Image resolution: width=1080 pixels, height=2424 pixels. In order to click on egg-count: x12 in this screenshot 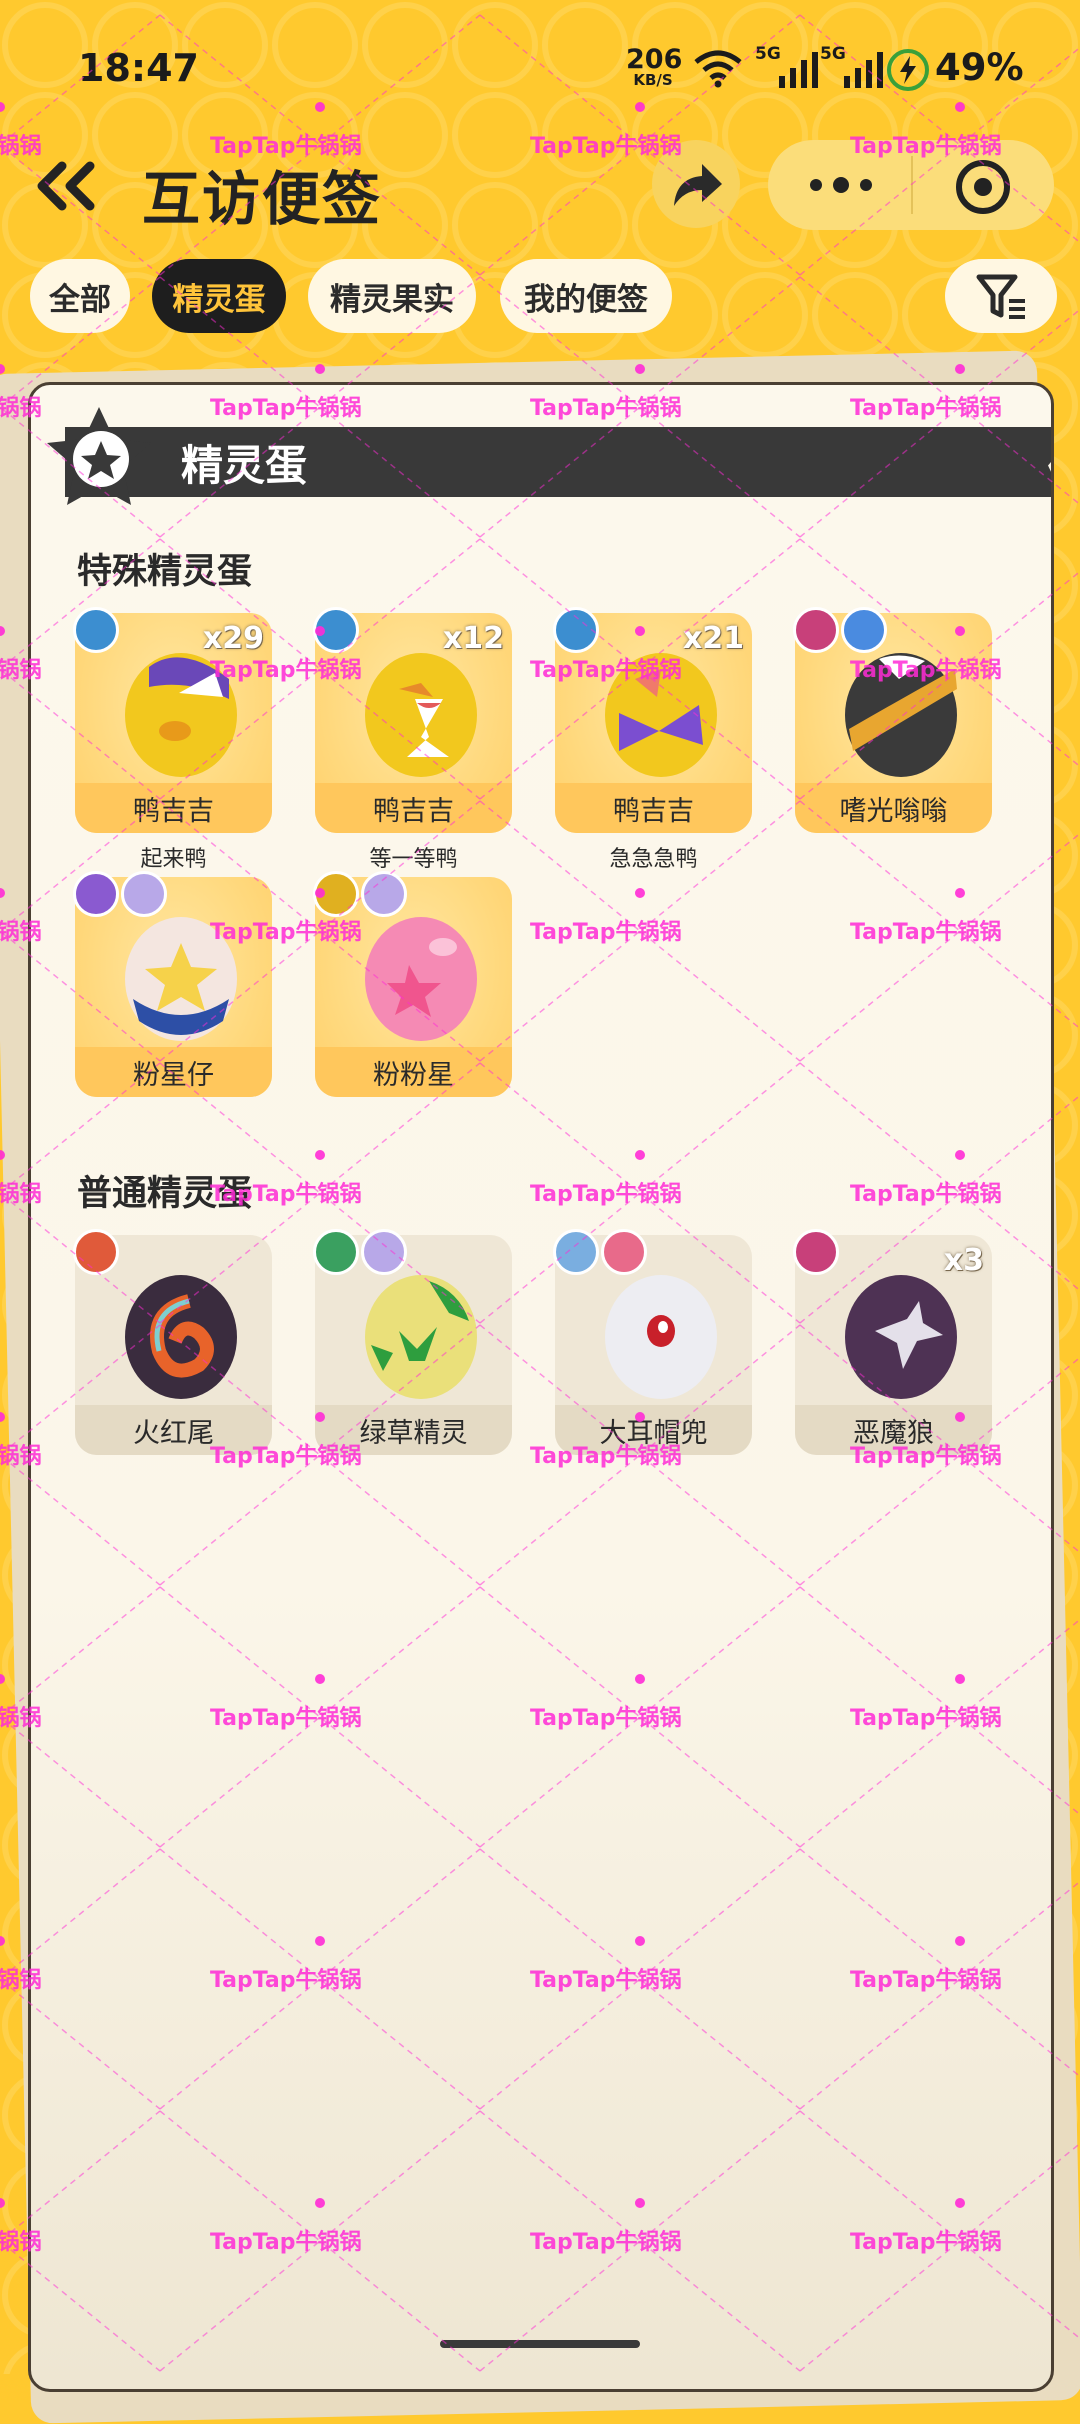, I will do `click(473, 638)`.